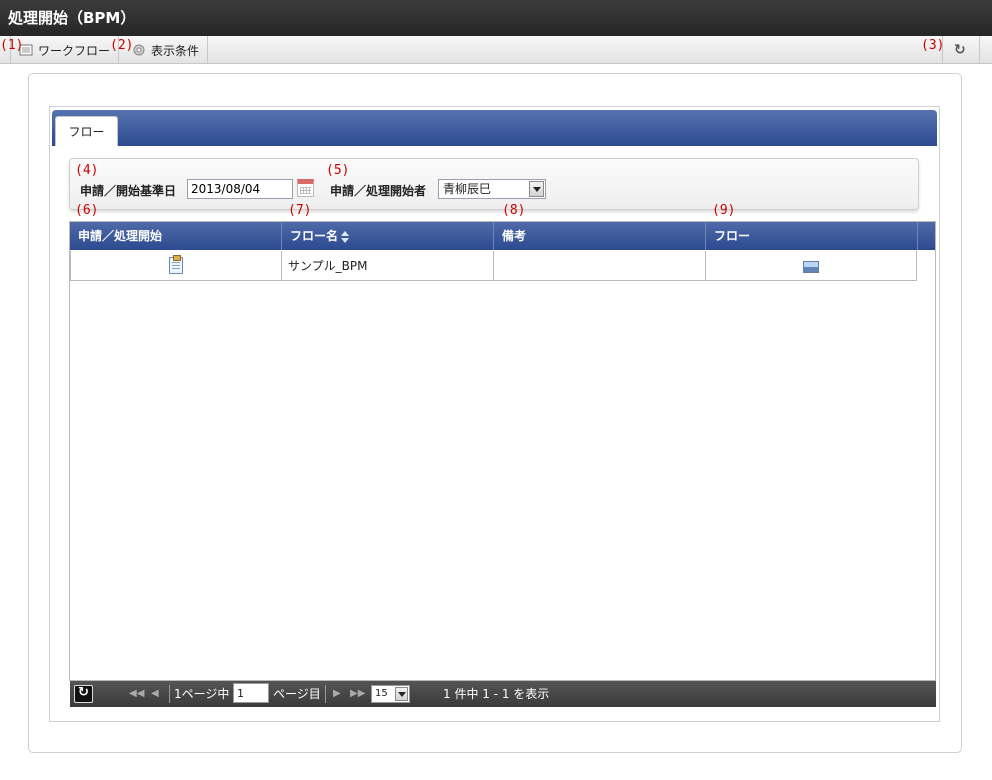  Describe the element at coordinates (176, 236) in the screenshot. I see `column-header-start: 申請／処理開始` at that location.